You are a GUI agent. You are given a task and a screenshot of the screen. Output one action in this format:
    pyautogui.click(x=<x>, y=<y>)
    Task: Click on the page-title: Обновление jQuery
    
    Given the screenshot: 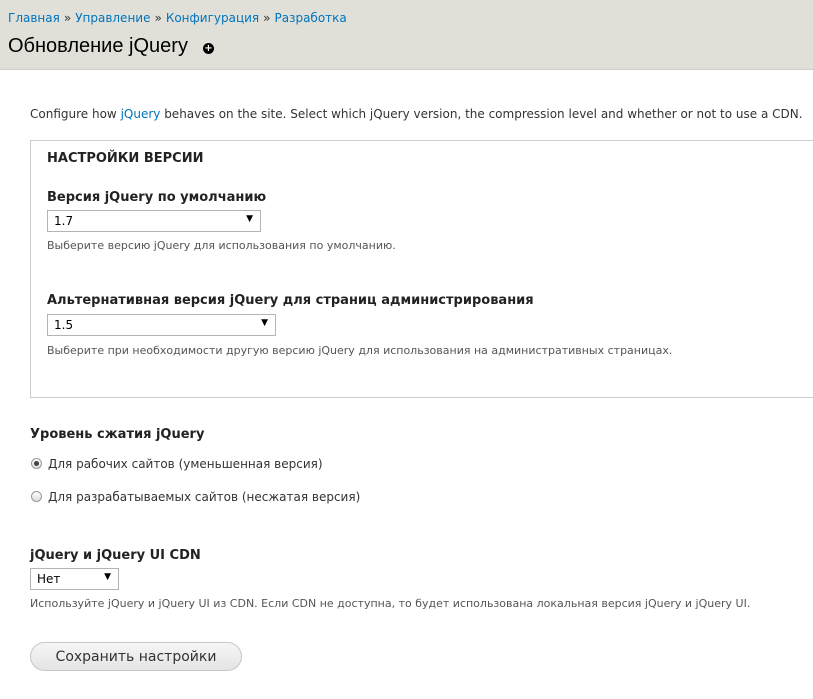 What is the action you would take?
    pyautogui.click(x=98, y=46)
    